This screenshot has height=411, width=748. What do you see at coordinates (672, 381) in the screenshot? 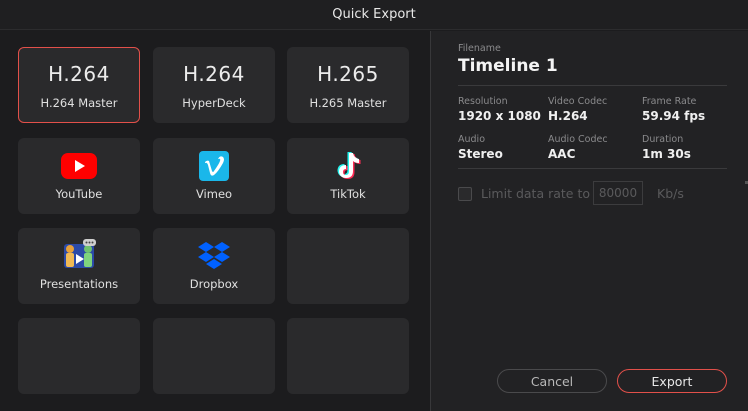
I see `export-button: Export` at bounding box center [672, 381].